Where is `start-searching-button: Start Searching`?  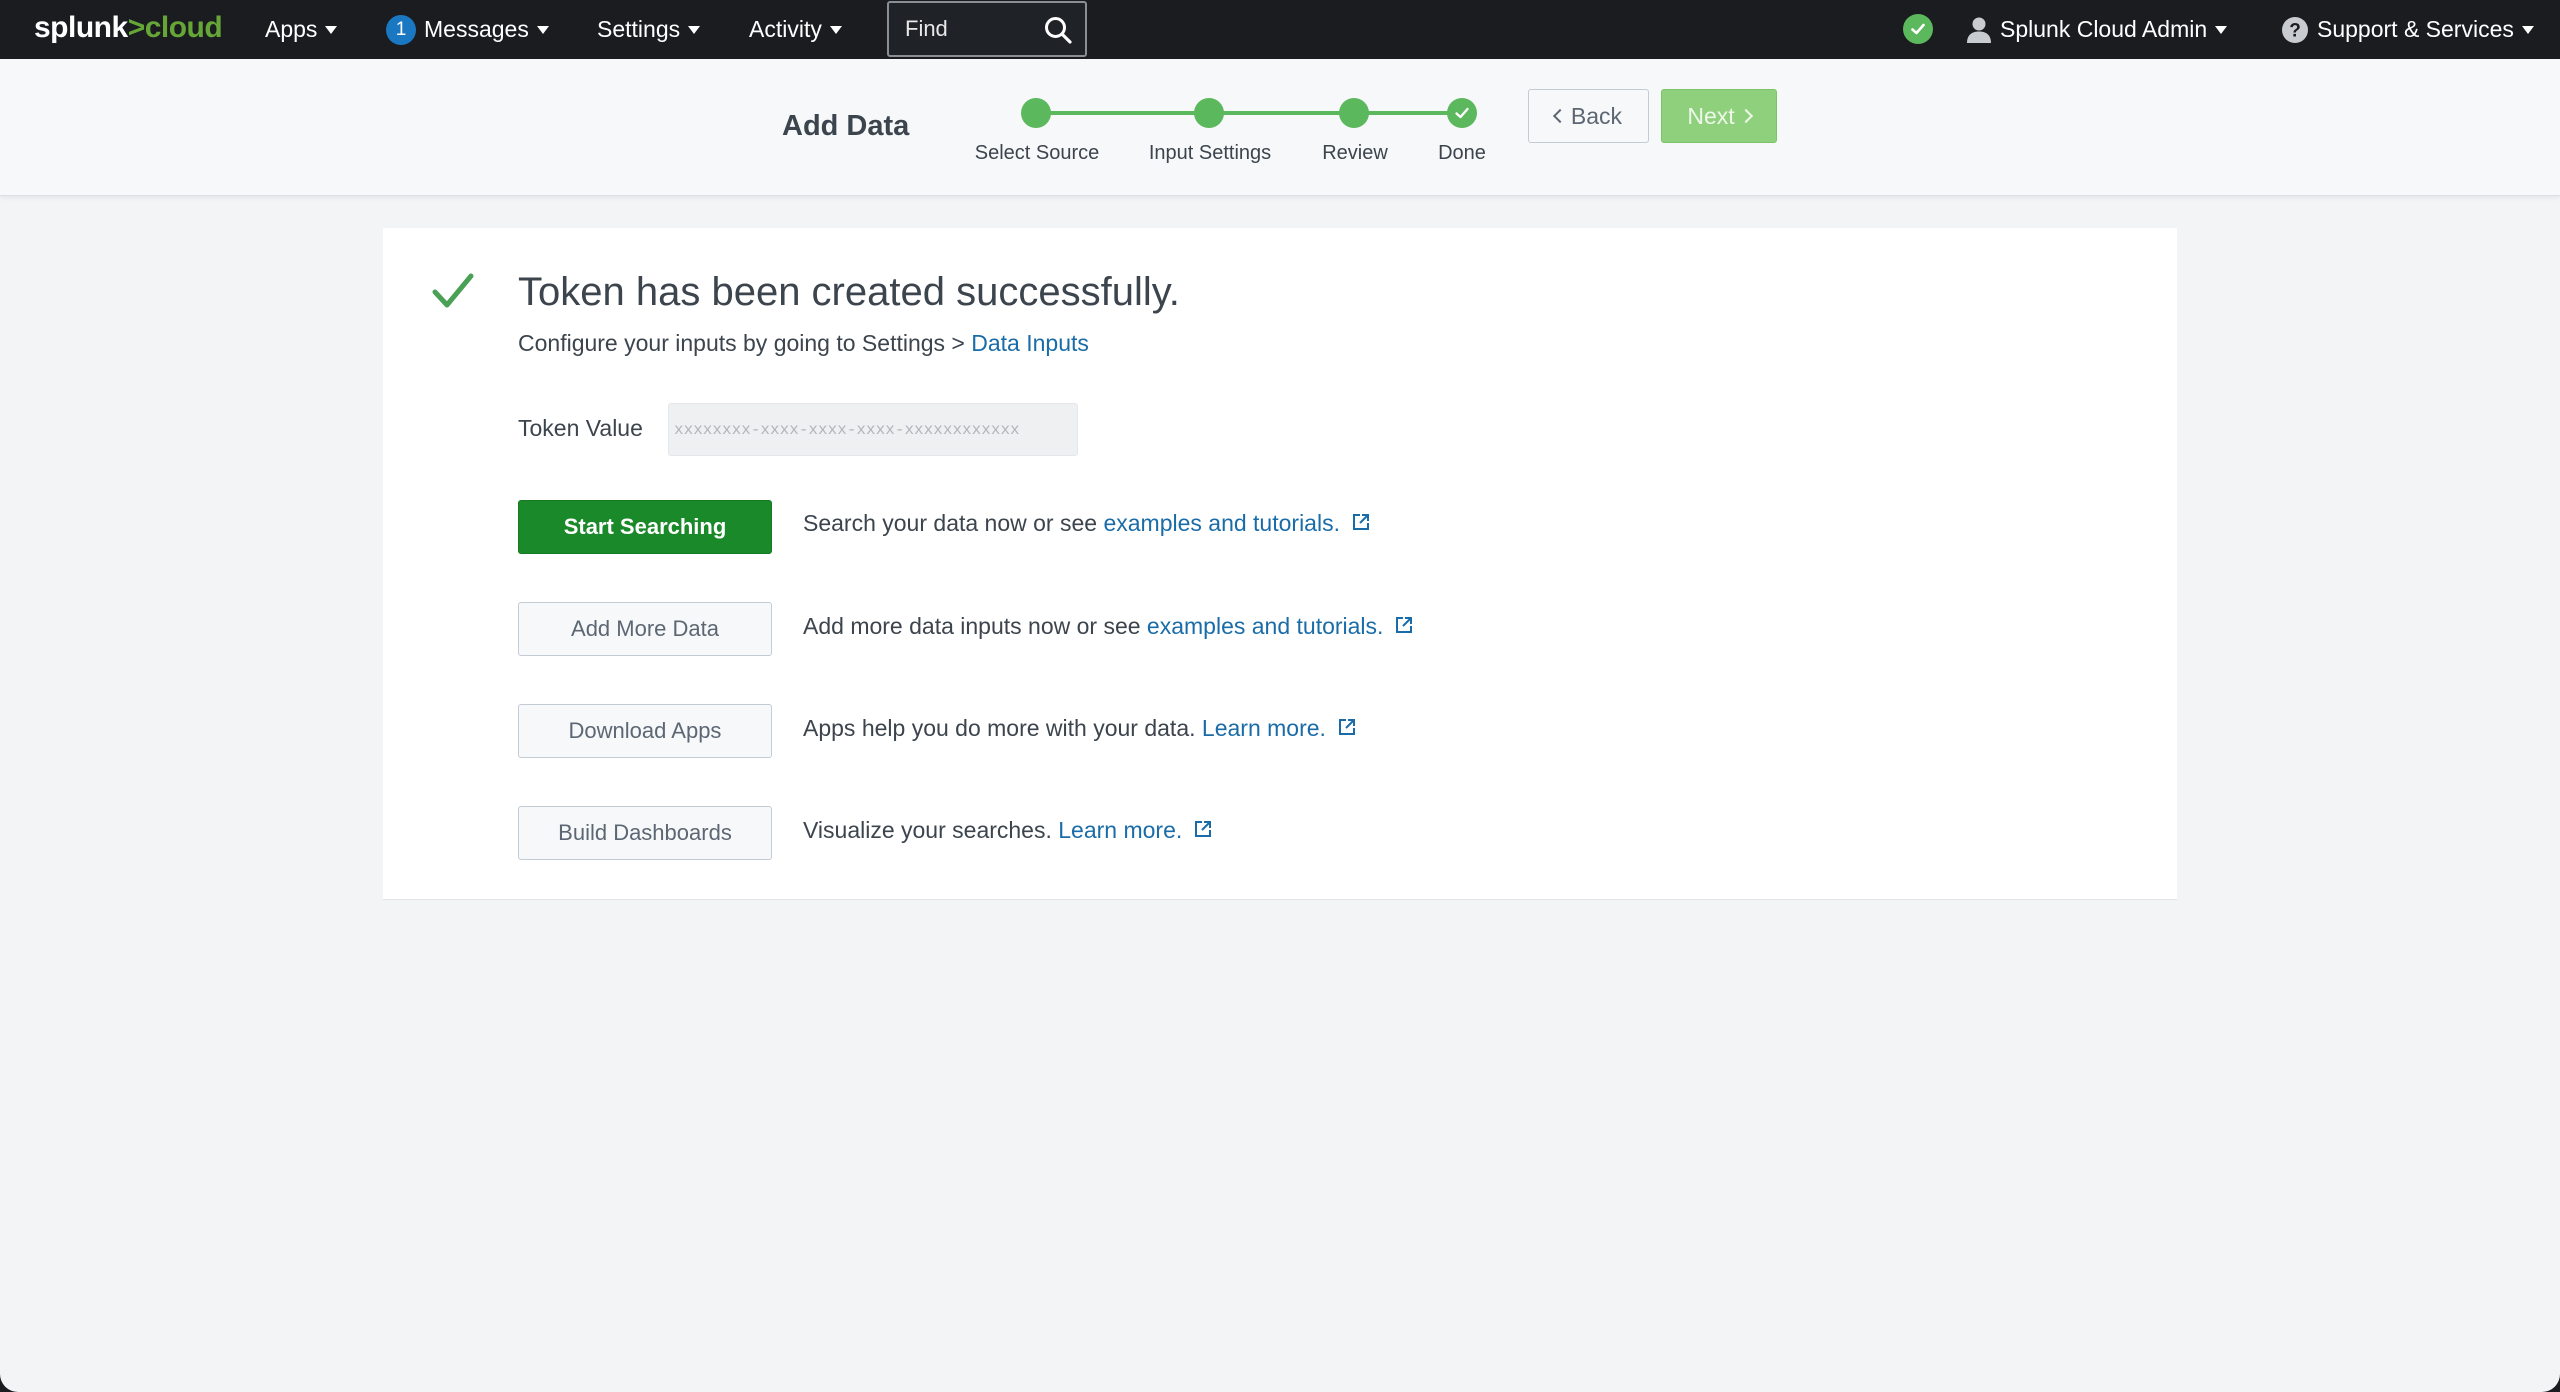
start-searching-button: Start Searching is located at coordinates (645, 527).